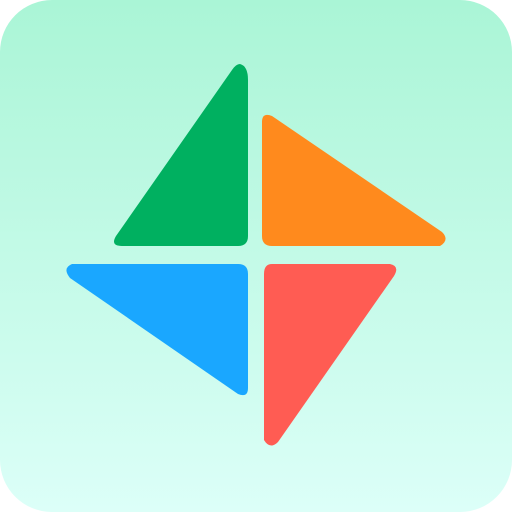 The width and height of the screenshot is (512, 512). What do you see at coordinates (354, 180) in the screenshot?
I see `orange-blade` at bounding box center [354, 180].